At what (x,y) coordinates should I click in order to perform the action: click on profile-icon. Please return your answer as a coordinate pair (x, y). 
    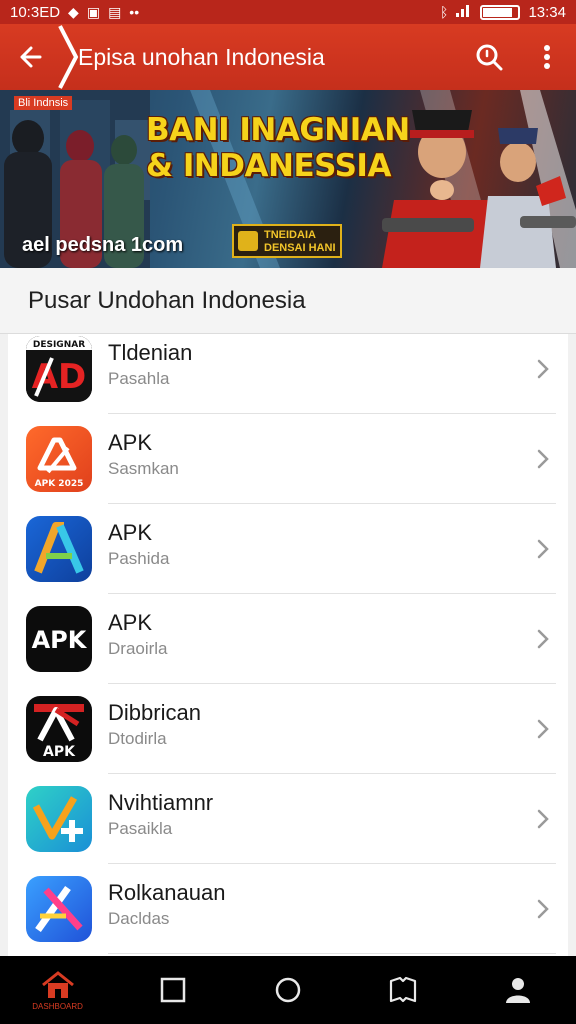
    Looking at the image, I should click on (518, 990).